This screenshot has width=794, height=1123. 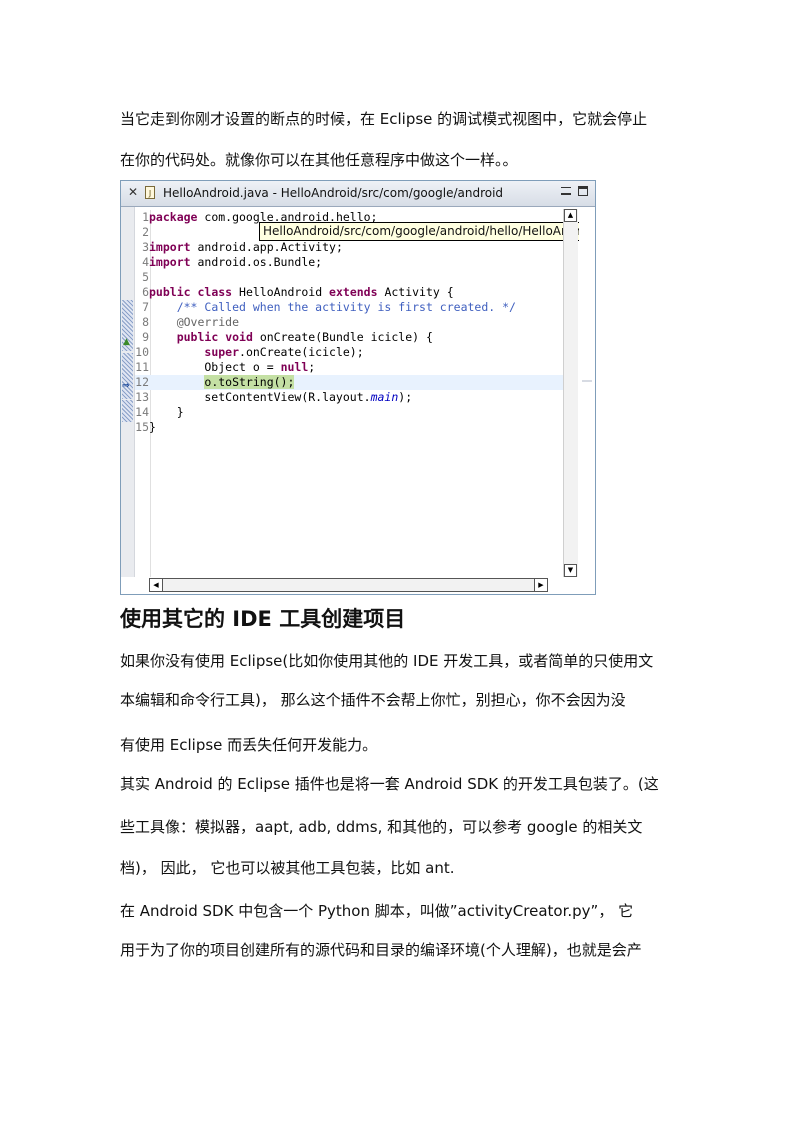 I want to click on scroll-down-icon: ▼, so click(x=570, y=570).